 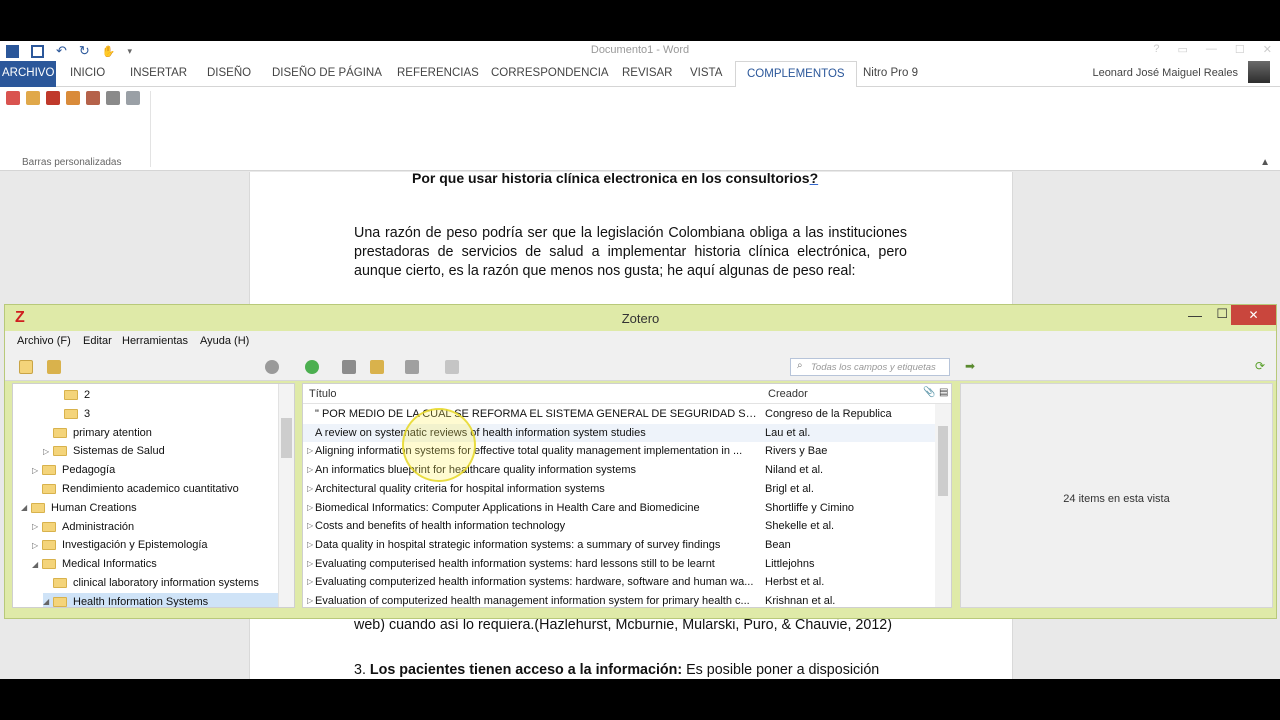 I want to click on collection-item: ▷ Investigación y Epistemología, so click(x=155, y=545).